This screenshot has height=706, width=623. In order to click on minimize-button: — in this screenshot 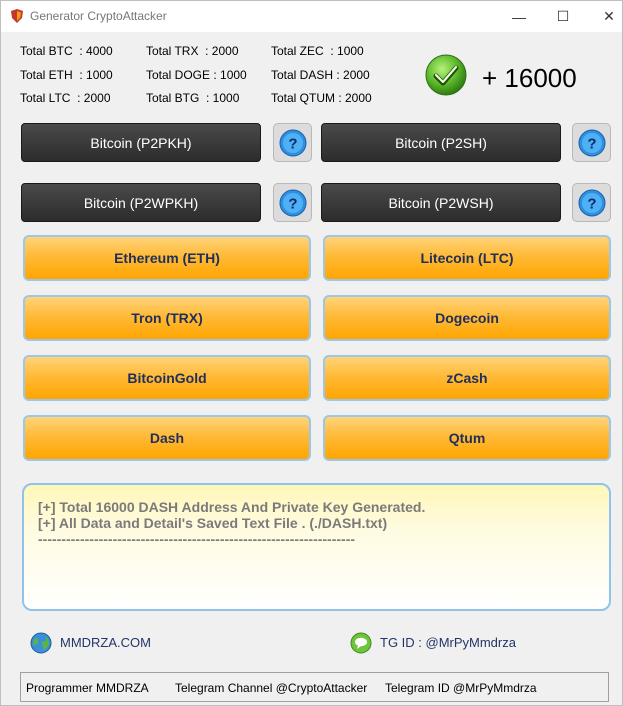, I will do `click(519, 16)`.